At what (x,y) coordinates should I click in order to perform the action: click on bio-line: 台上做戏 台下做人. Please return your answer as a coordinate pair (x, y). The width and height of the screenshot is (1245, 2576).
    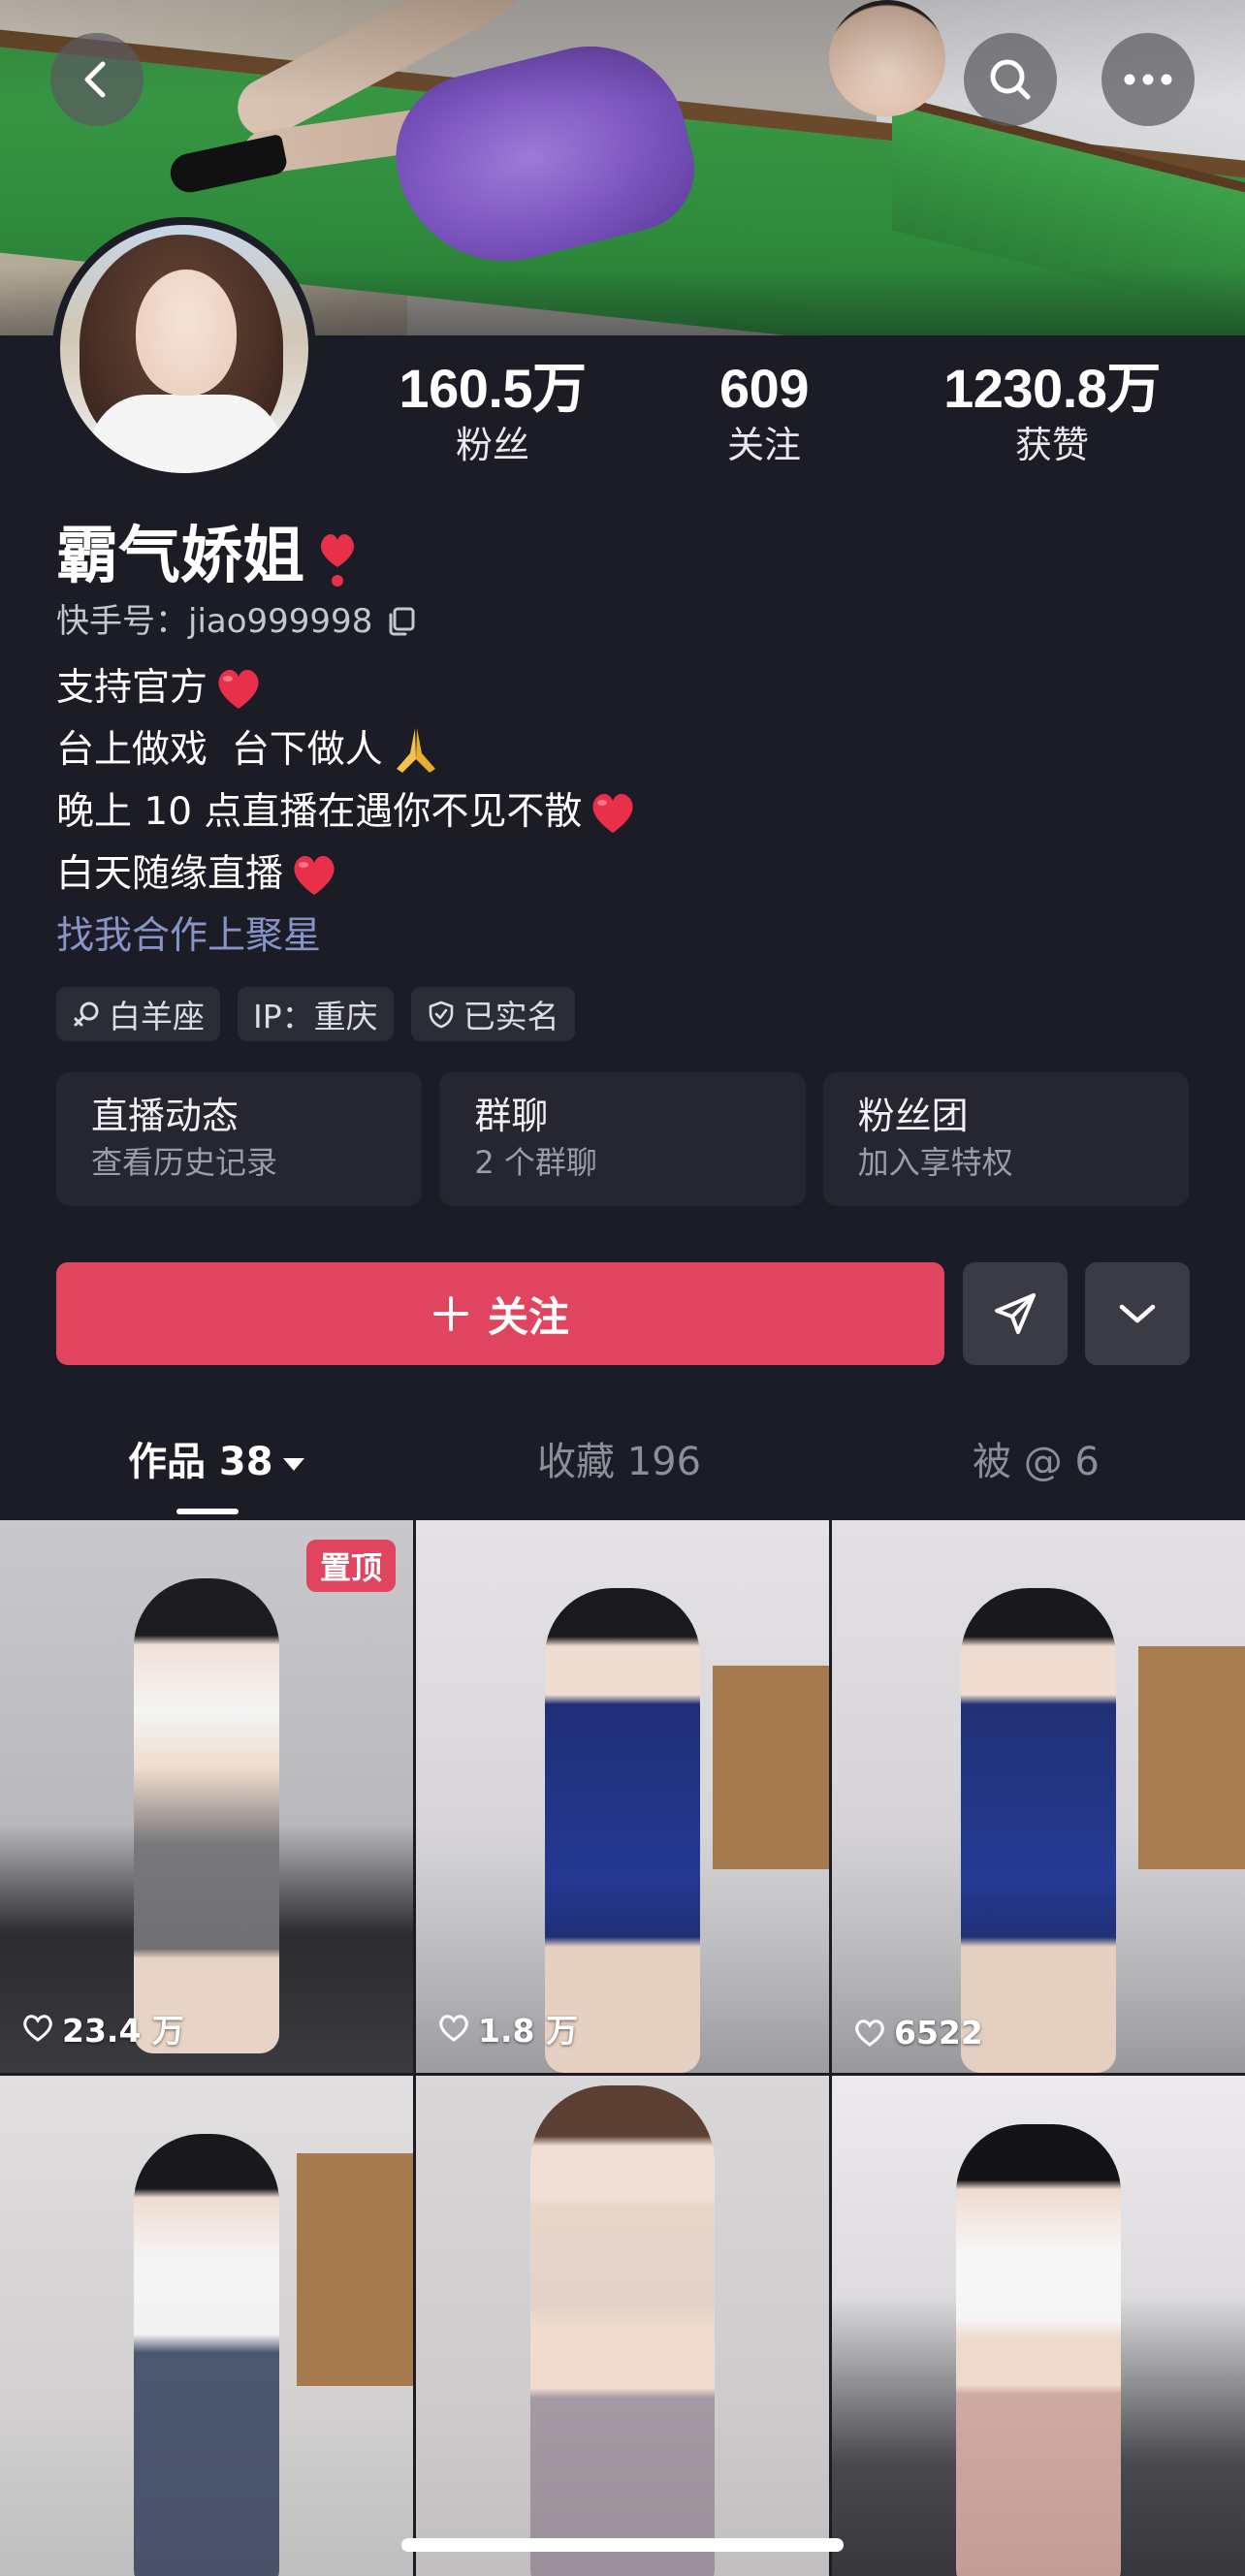
    Looking at the image, I should click on (628, 750).